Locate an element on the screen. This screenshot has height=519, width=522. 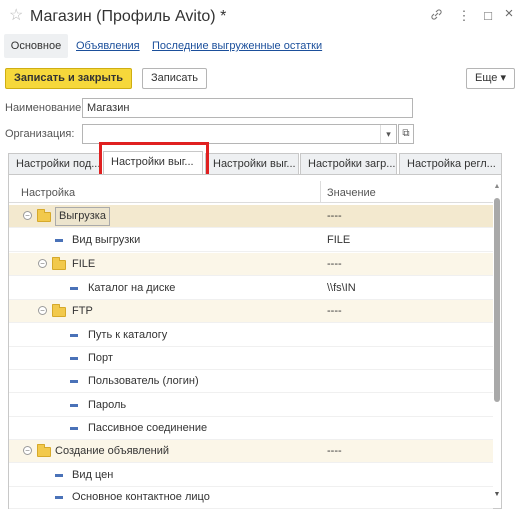
row-label: FILE is located at coordinates (84, 264).